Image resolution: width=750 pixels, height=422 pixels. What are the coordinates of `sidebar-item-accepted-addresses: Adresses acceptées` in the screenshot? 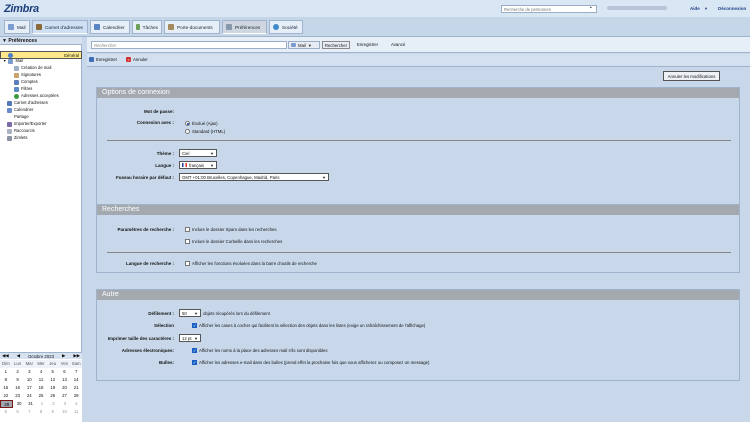 It's located at (36, 96).